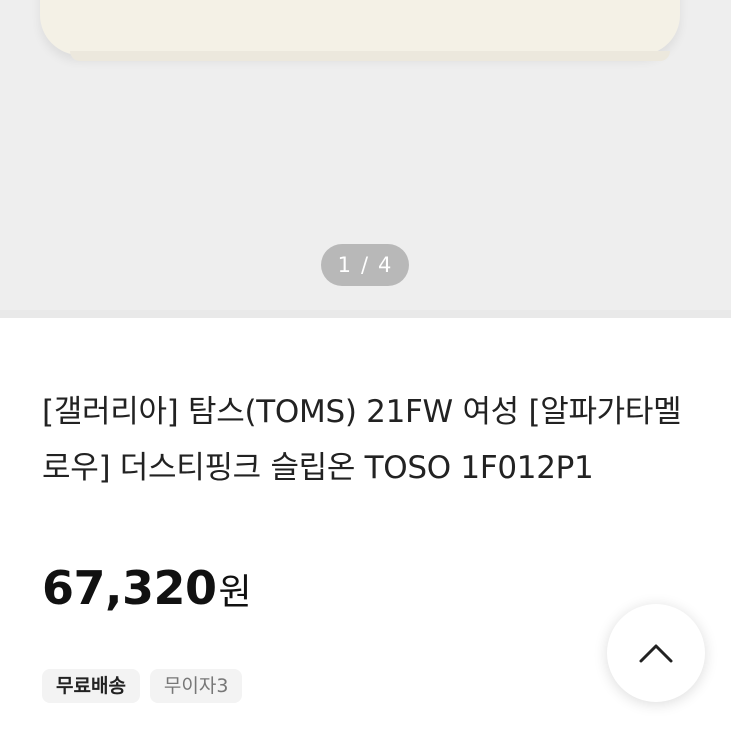 This screenshot has height=731, width=731. I want to click on scroll-to-top-button, so click(656, 653).